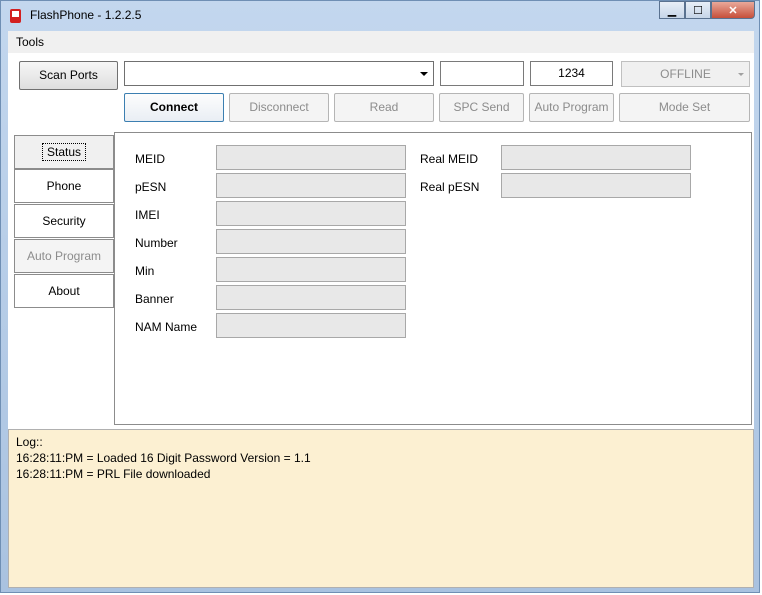  What do you see at coordinates (384, 107) in the screenshot?
I see `read-button: Read` at bounding box center [384, 107].